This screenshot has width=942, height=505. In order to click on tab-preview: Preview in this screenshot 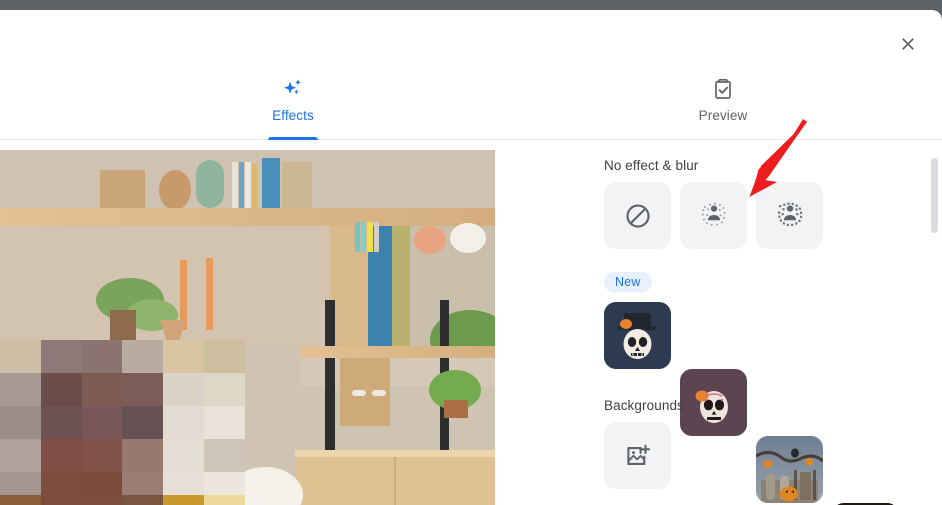, I will do `click(723, 101)`.